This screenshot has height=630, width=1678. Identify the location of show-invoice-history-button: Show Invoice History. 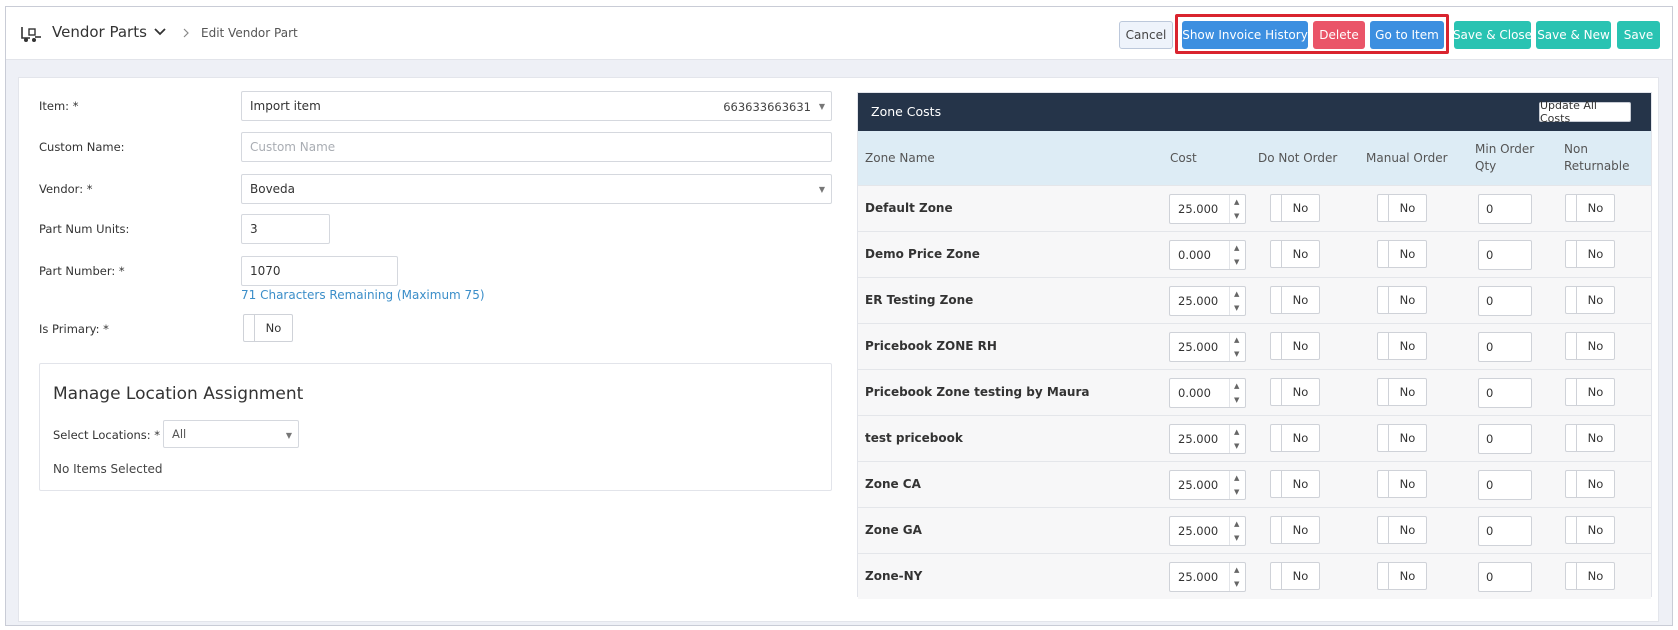
(1245, 35).